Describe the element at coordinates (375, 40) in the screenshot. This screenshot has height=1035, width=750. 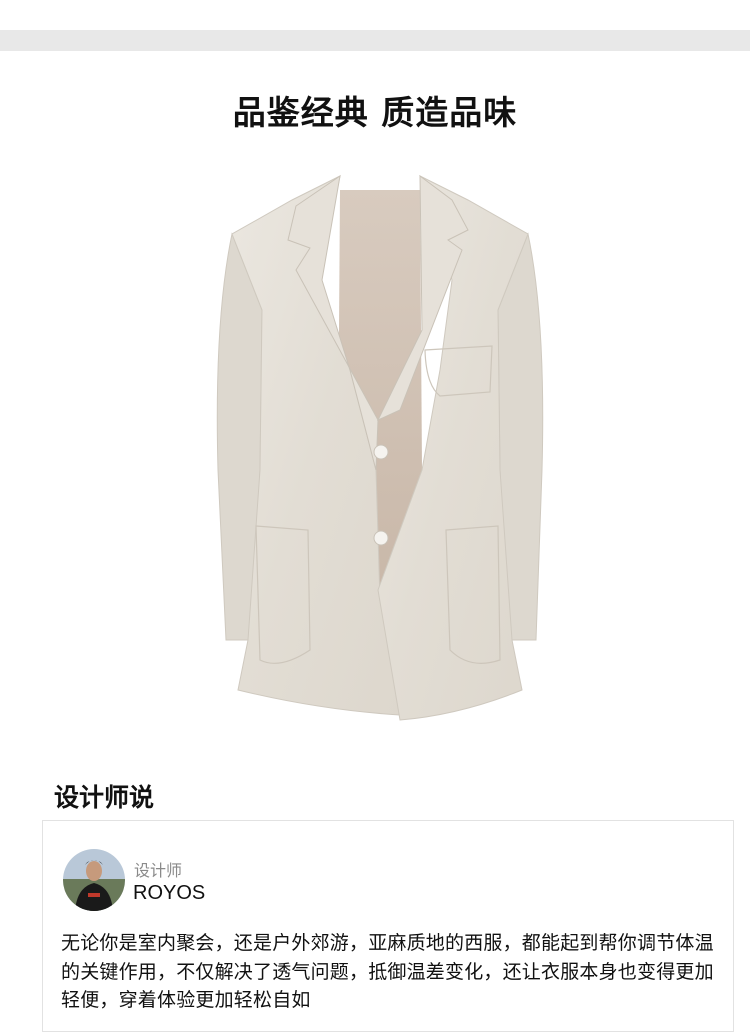
I see `top-divider-bar` at that location.